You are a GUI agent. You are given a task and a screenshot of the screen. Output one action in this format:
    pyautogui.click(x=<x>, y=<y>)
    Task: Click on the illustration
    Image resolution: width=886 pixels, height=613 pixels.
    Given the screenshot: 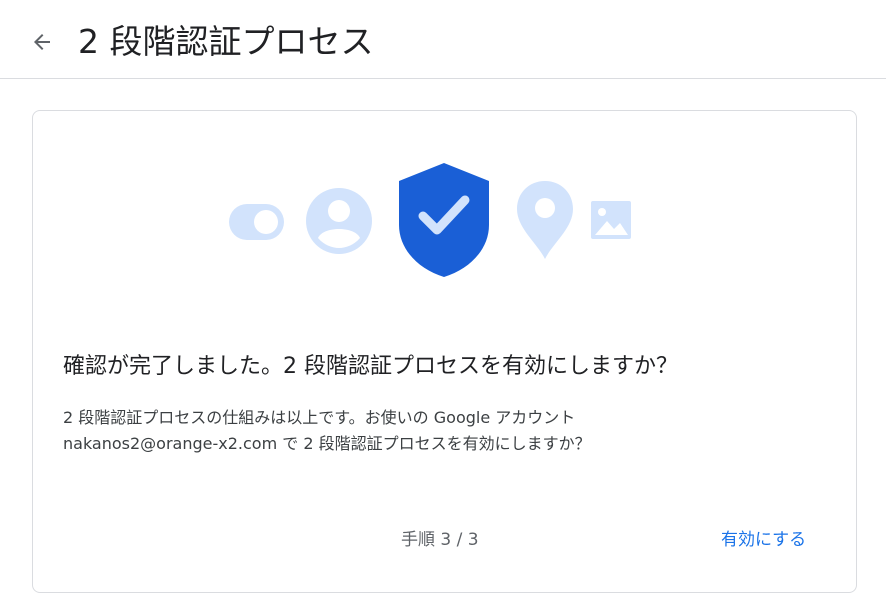 What is the action you would take?
    pyautogui.click(x=430, y=220)
    